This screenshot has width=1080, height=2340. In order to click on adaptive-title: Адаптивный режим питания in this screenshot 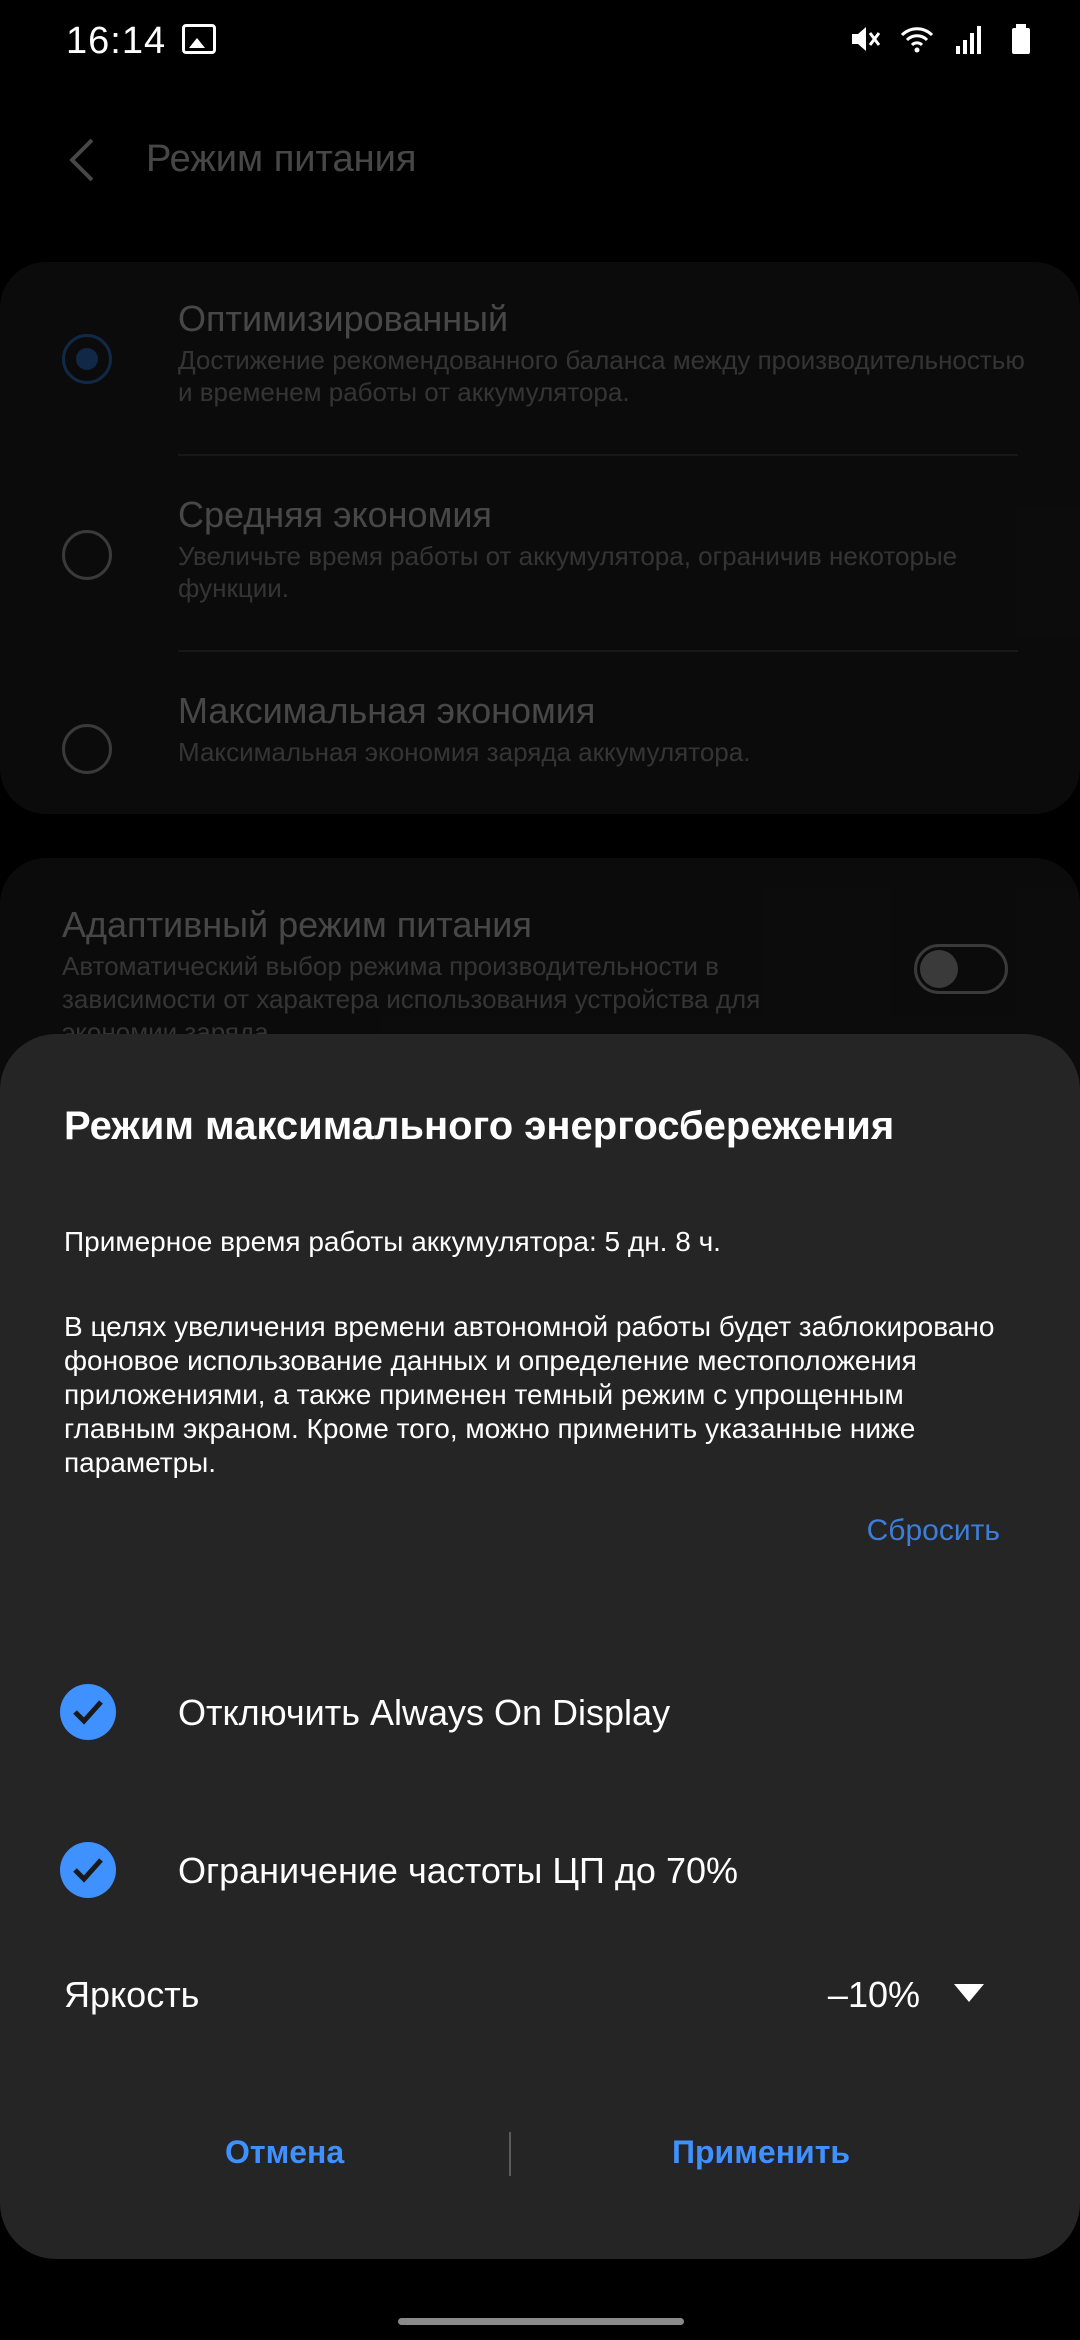, I will do `click(297, 924)`.